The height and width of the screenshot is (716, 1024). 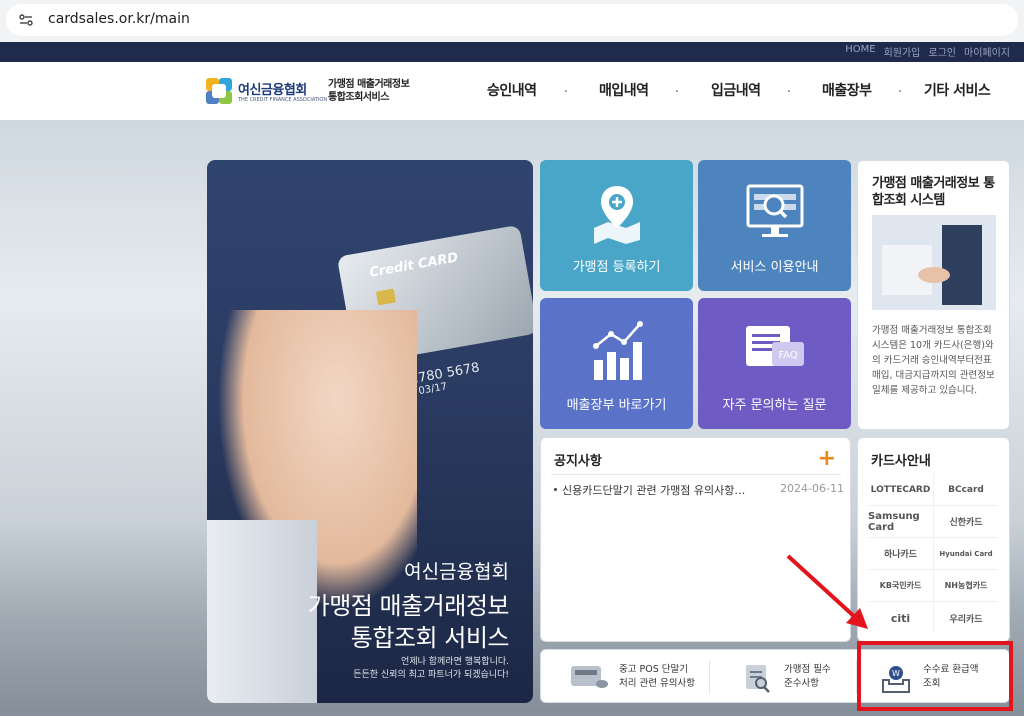 What do you see at coordinates (624, 90) in the screenshot?
I see `nav-purchase: 매입내역` at bounding box center [624, 90].